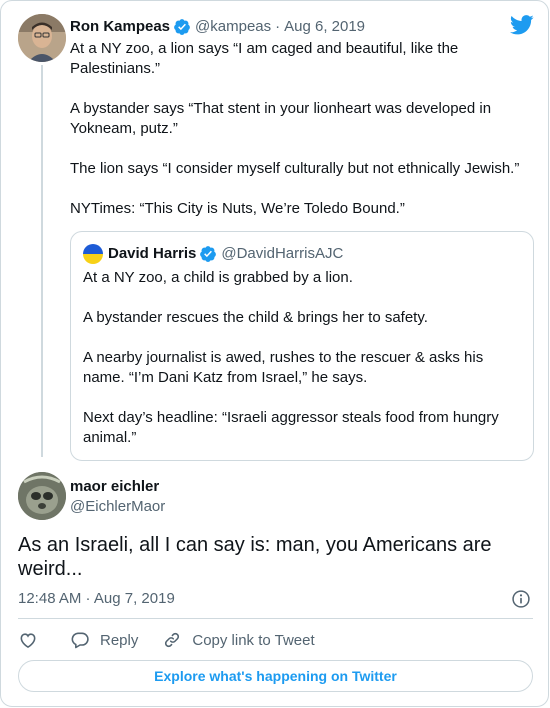  I want to click on heart-icon, so click(28, 640).